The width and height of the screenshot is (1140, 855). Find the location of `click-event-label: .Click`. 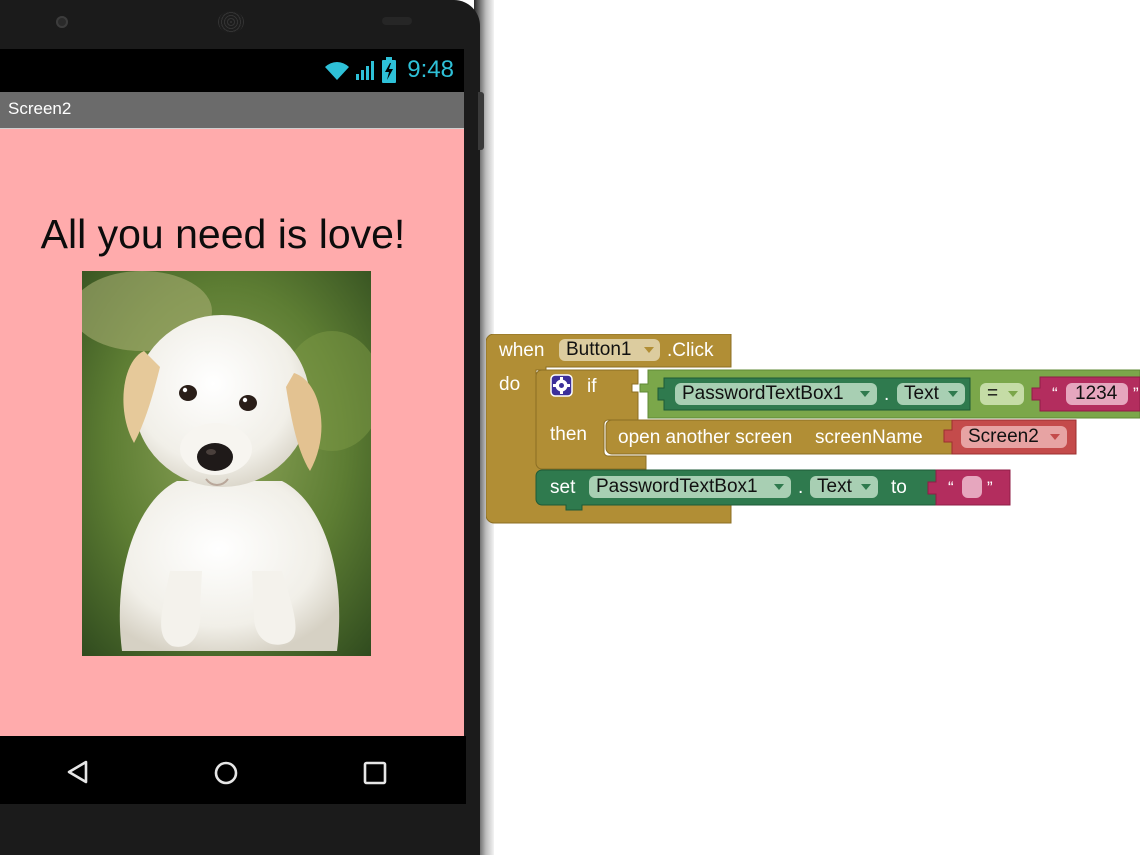

click-event-label: .Click is located at coordinates (690, 350).